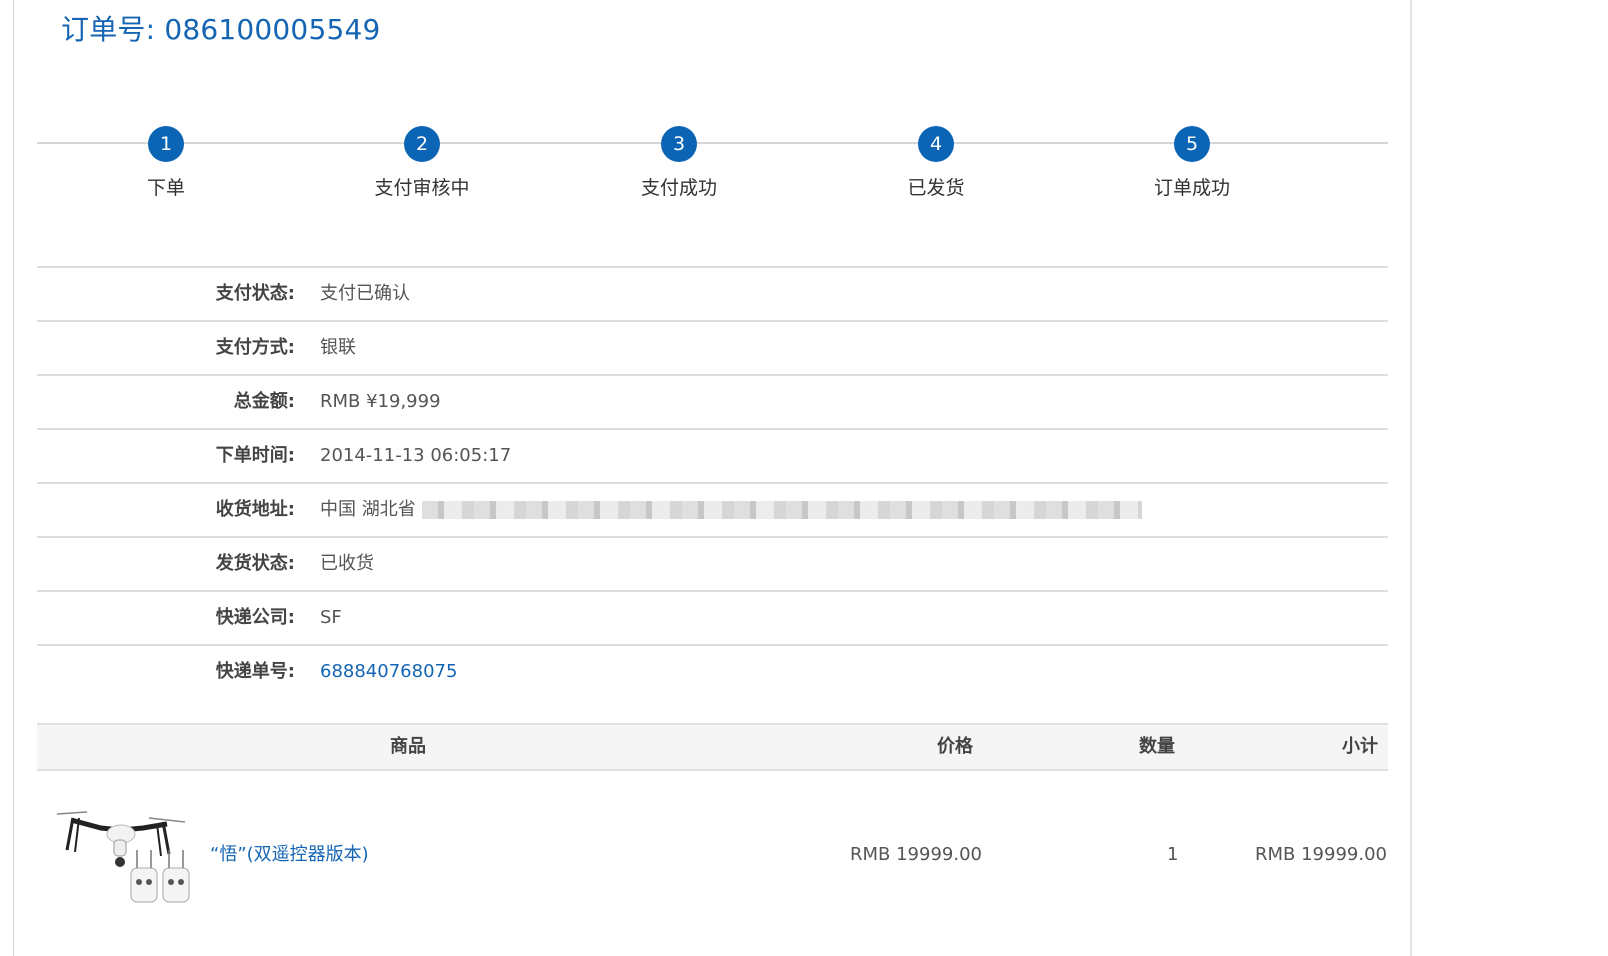  I want to click on column-header-product: 商品, so click(408, 746).